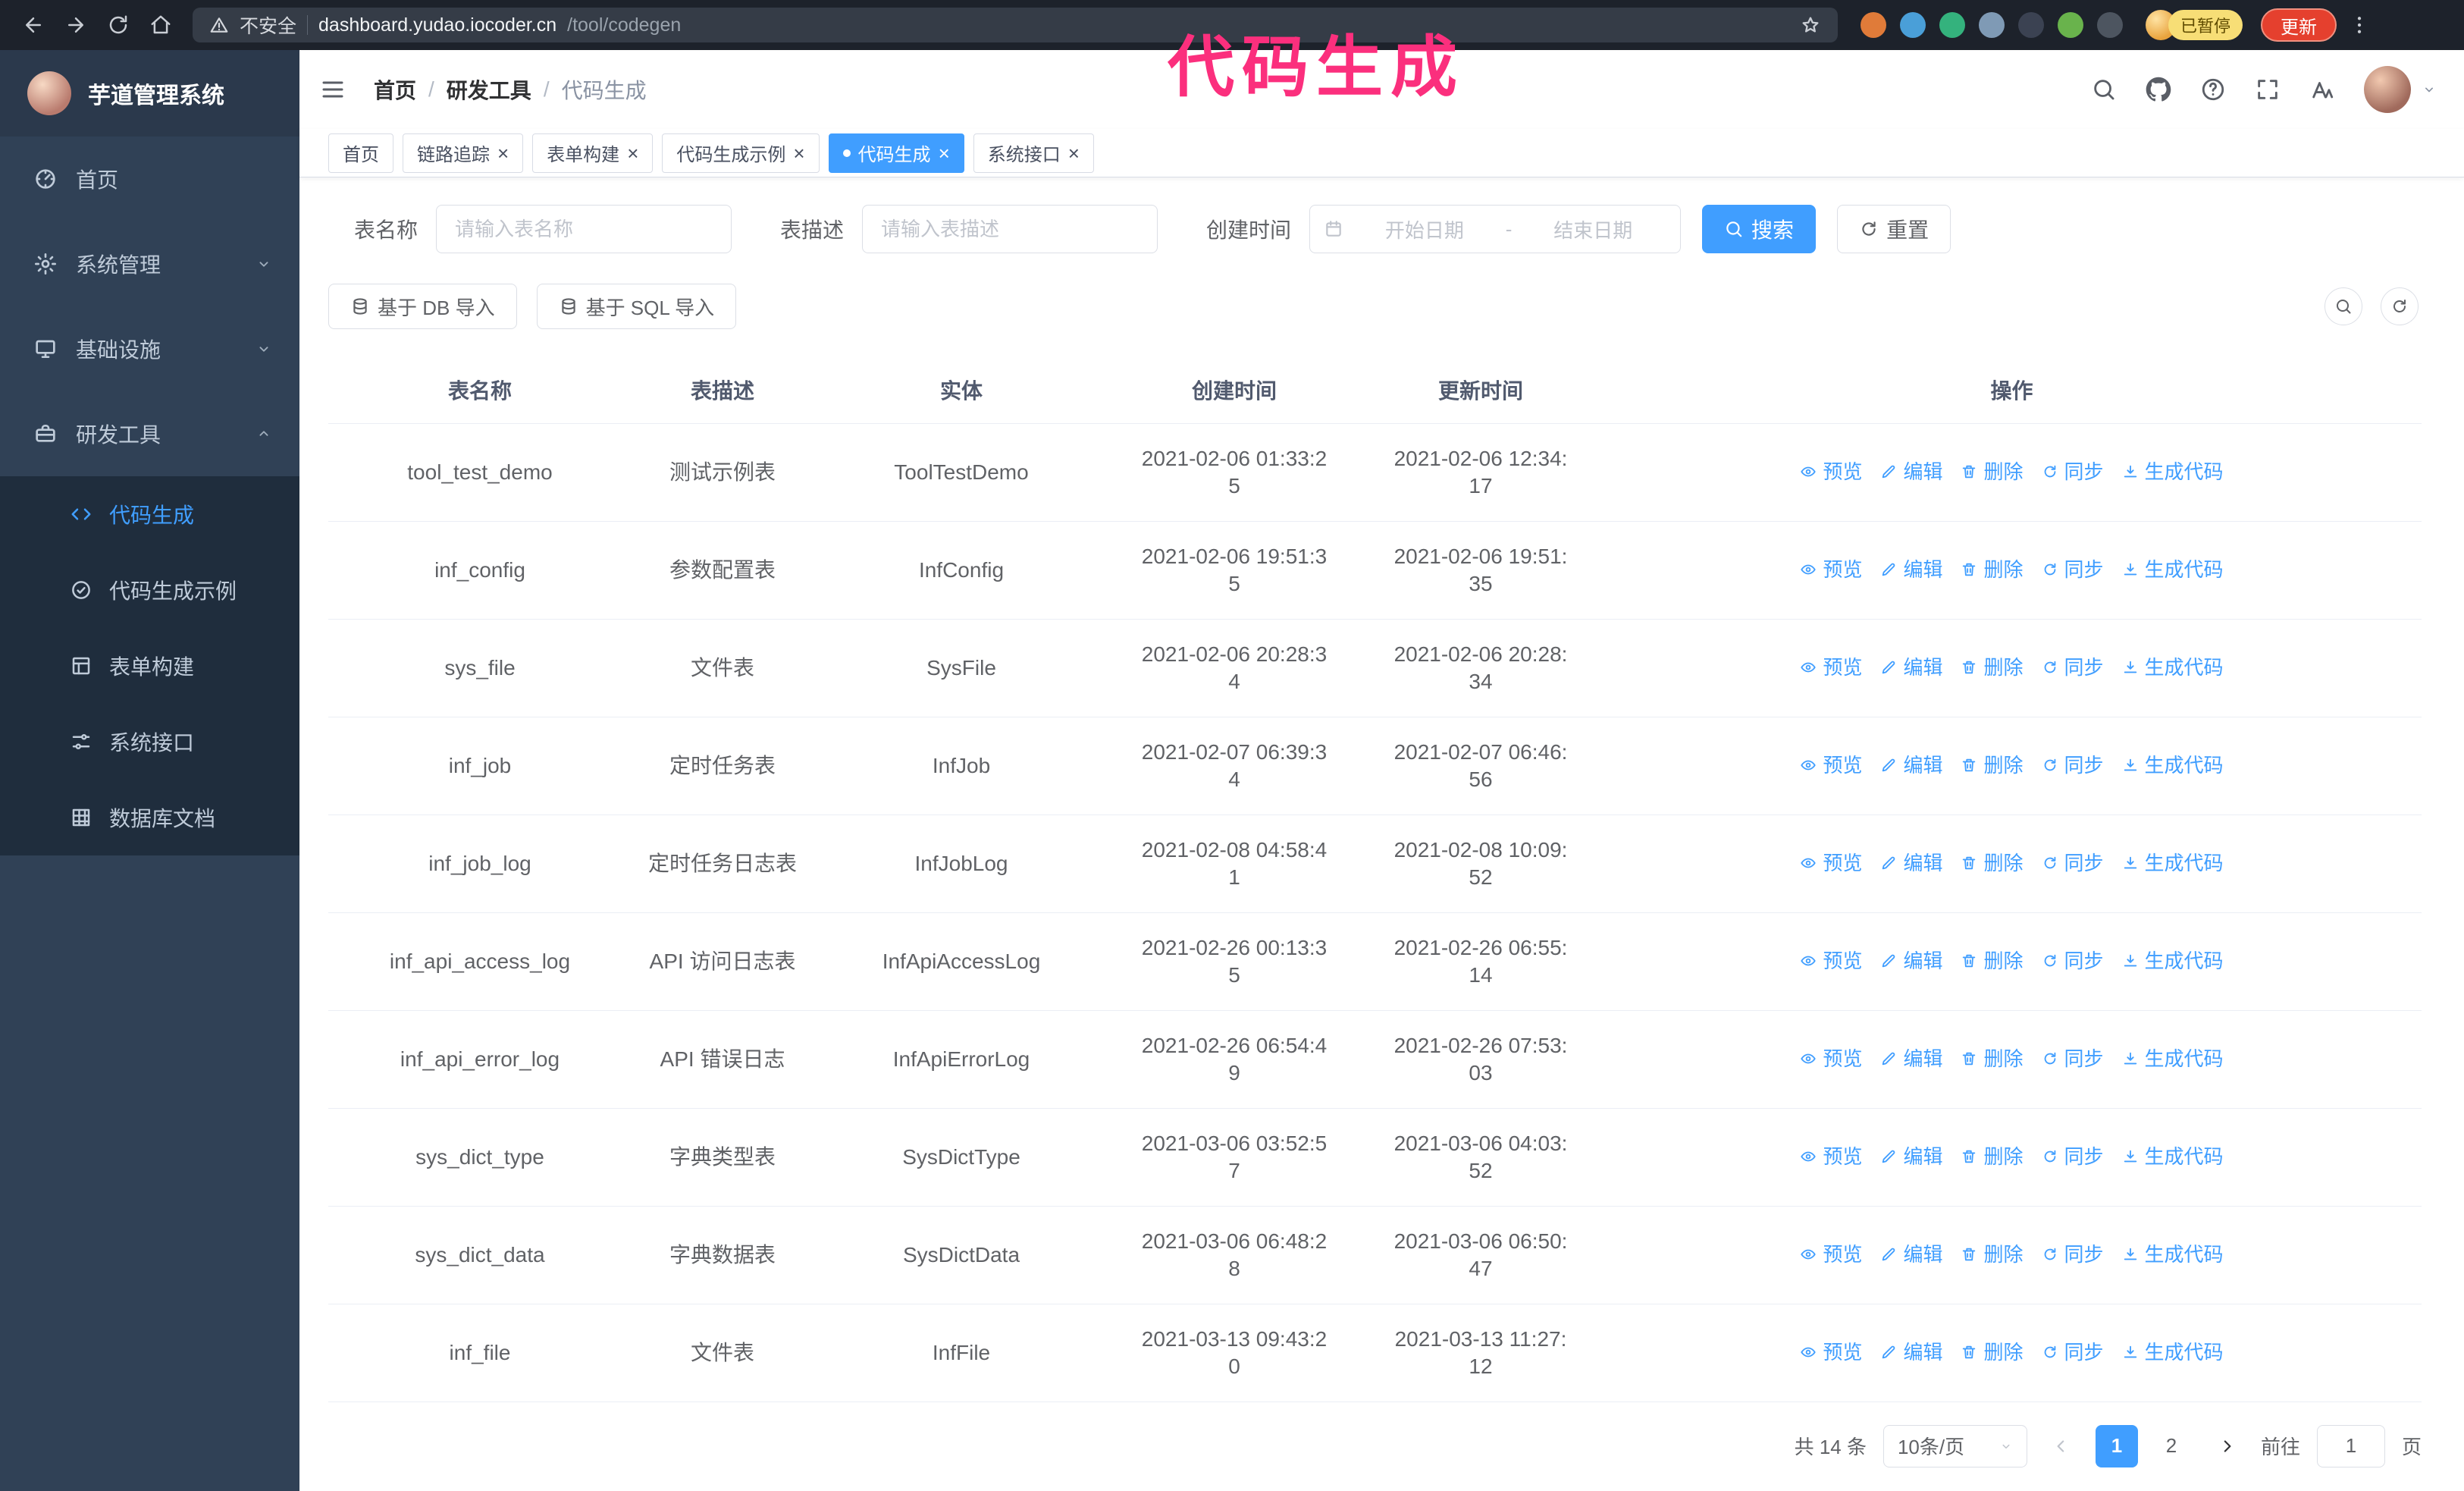  Describe the element at coordinates (584, 229) in the screenshot. I see `table-name-input` at that location.